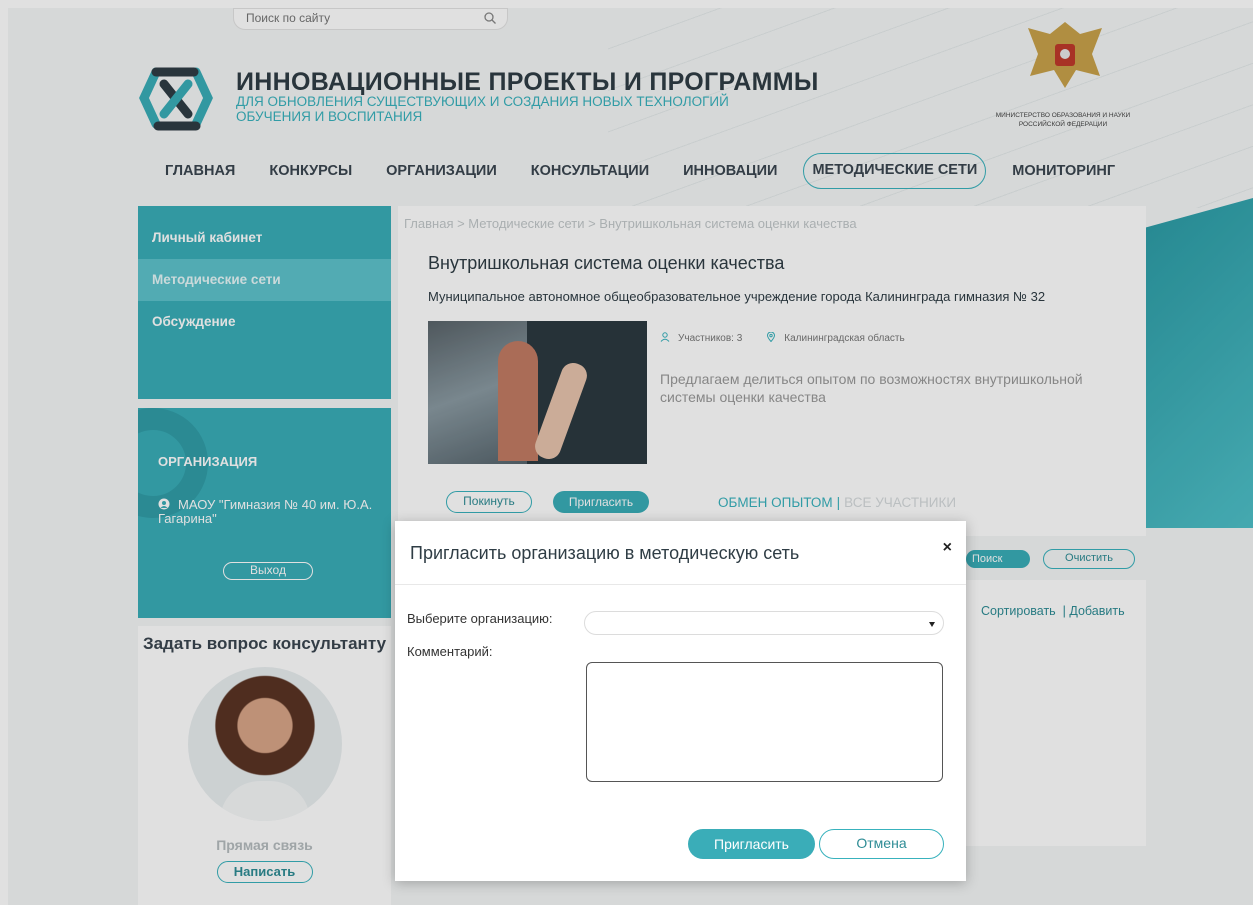  I want to click on organization-select, so click(764, 623).